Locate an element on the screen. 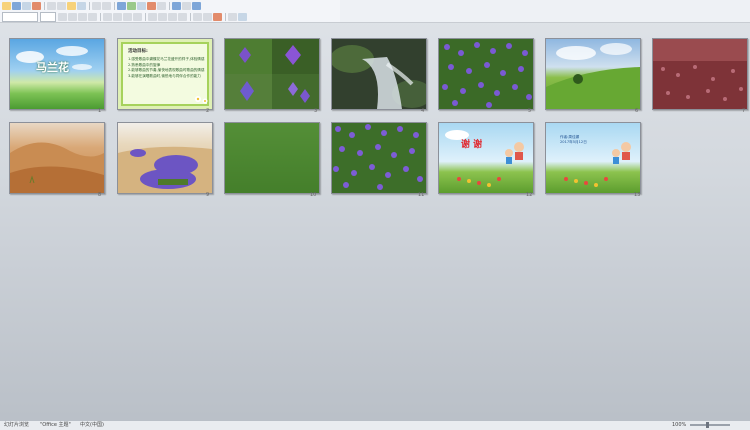 The image size is (750, 430). daisy-decoration-icon is located at coordinates (201, 100).